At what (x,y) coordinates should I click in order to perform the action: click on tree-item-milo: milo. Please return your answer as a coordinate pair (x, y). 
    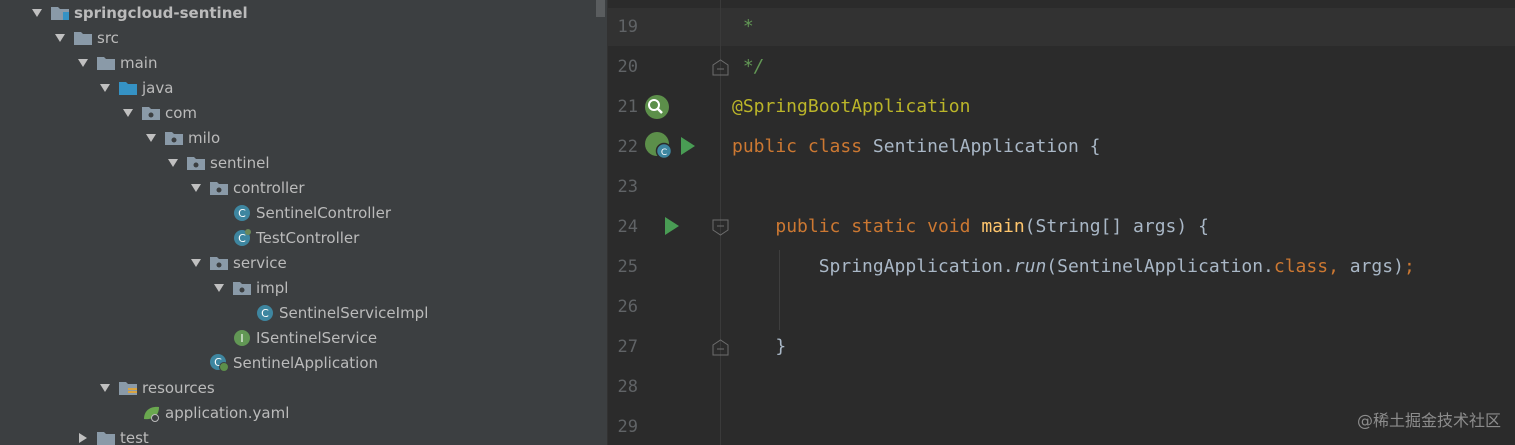
    Looking at the image, I should click on (304, 137).